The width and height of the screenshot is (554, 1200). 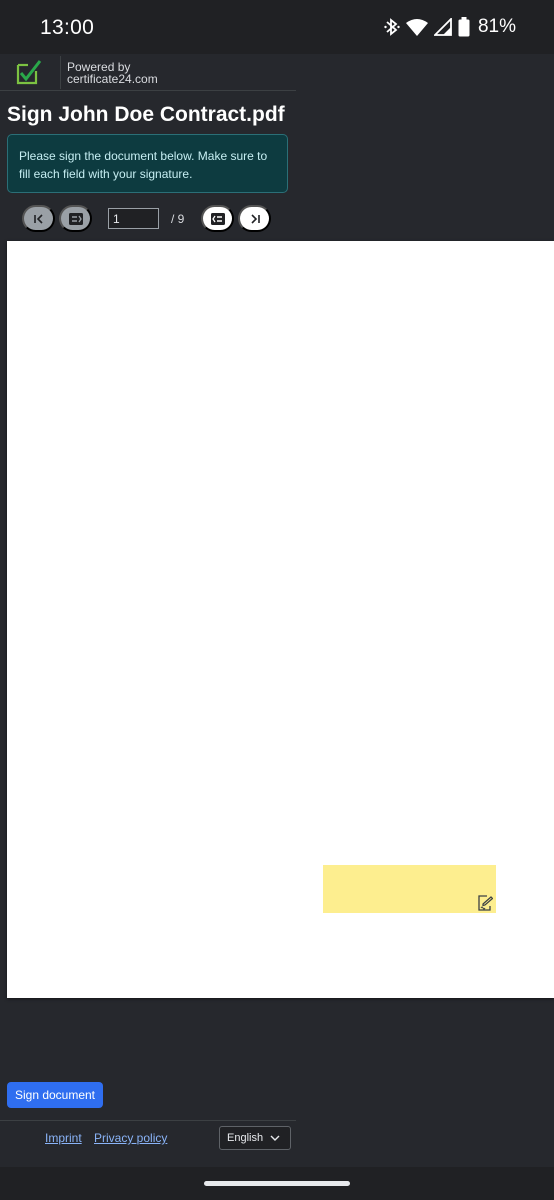 What do you see at coordinates (130, 1138) in the screenshot?
I see `privacy-policy-link: Privacy policy` at bounding box center [130, 1138].